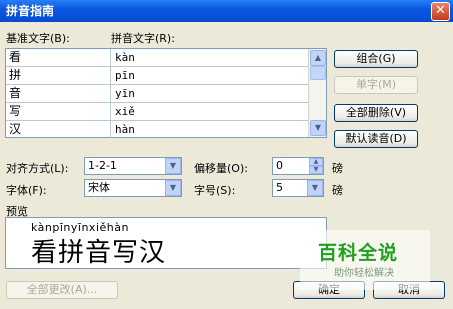 This screenshot has width=453, height=309. What do you see at coordinates (133, 166) in the screenshot?
I see `alignment-select: 1-2-1 ▼` at bounding box center [133, 166].